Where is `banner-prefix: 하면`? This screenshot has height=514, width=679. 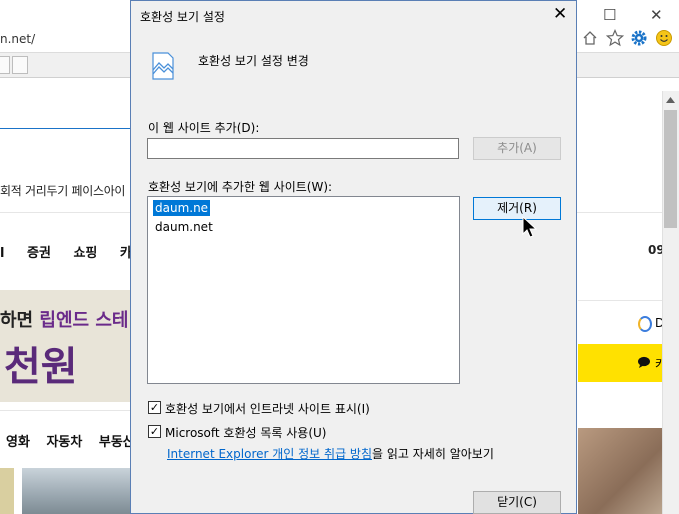
banner-prefix: 하면 is located at coordinates (20, 320).